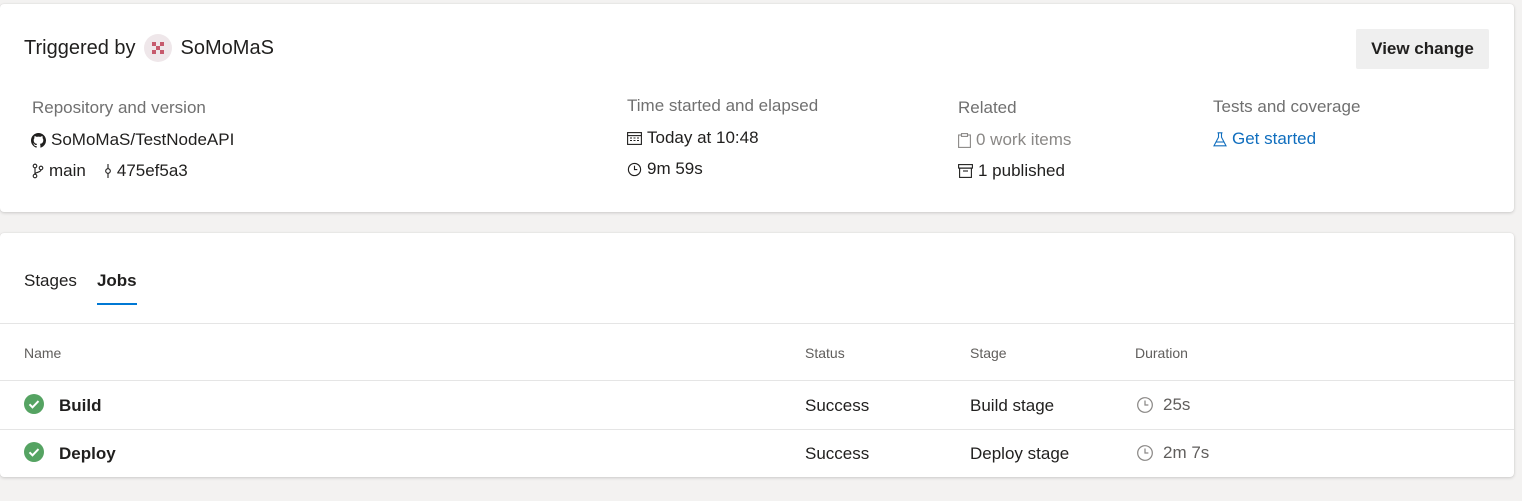 Image resolution: width=1522 pixels, height=501 pixels. I want to click on flask-icon, so click(1220, 139).